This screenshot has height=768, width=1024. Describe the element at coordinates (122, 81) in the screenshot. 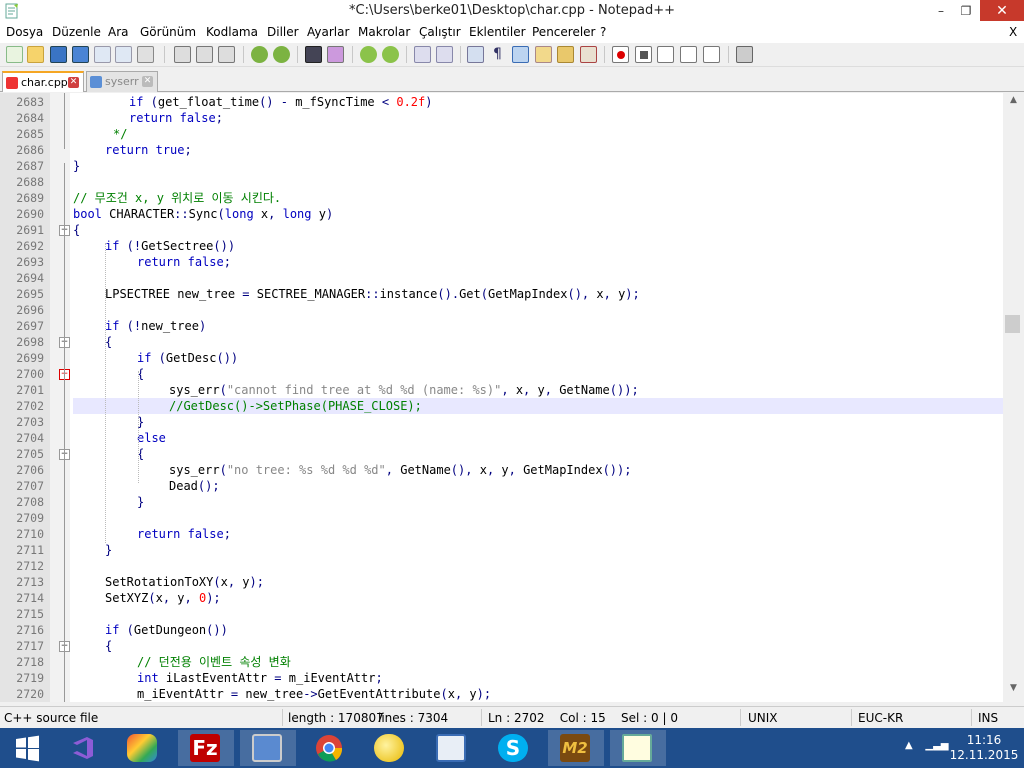

I see `tab-syserr-2: syserr 2 ✕` at that location.